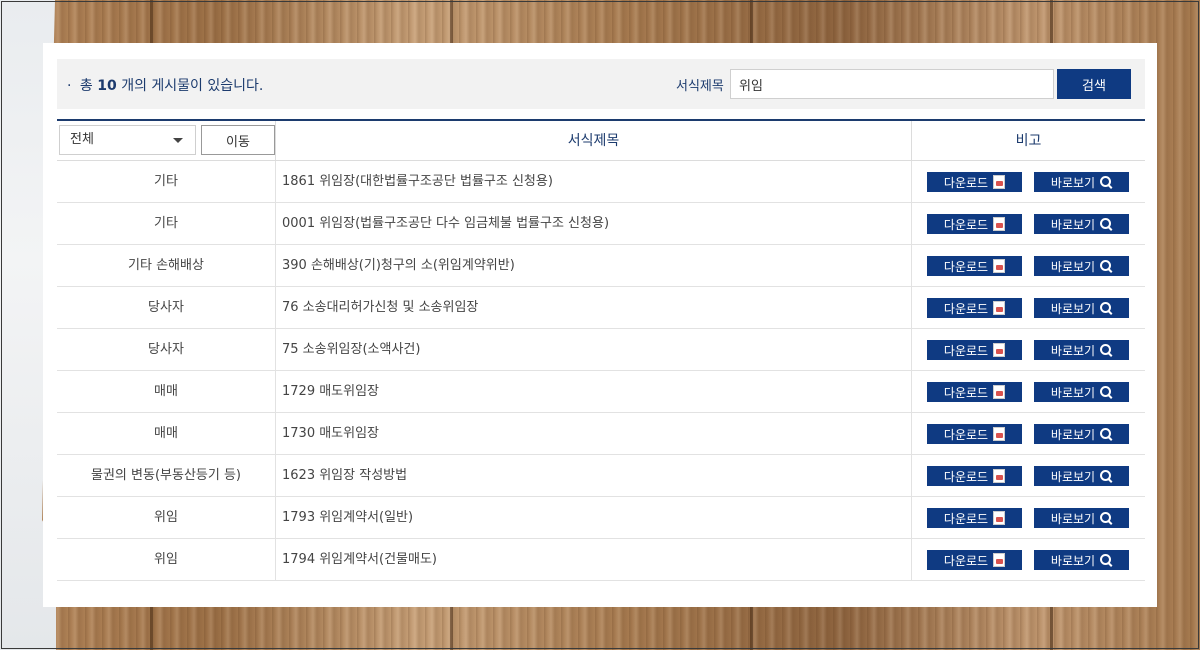 The height and width of the screenshot is (650, 1200). I want to click on table-row: 물권의 변동(부동산등기 등) 1623 위임장 작성방법 다운로드 바로보기, so click(601, 476).